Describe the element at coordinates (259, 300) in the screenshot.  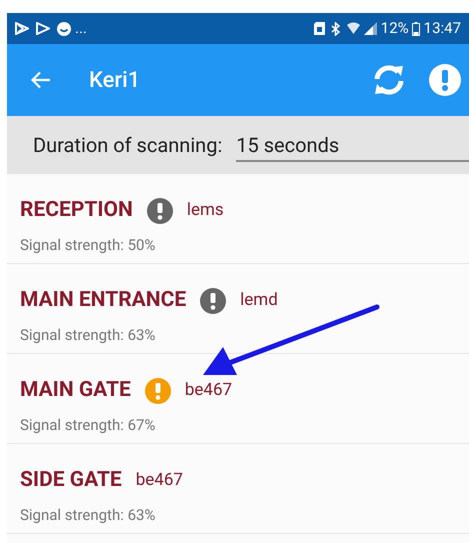
I see `device-code: lemd` at that location.